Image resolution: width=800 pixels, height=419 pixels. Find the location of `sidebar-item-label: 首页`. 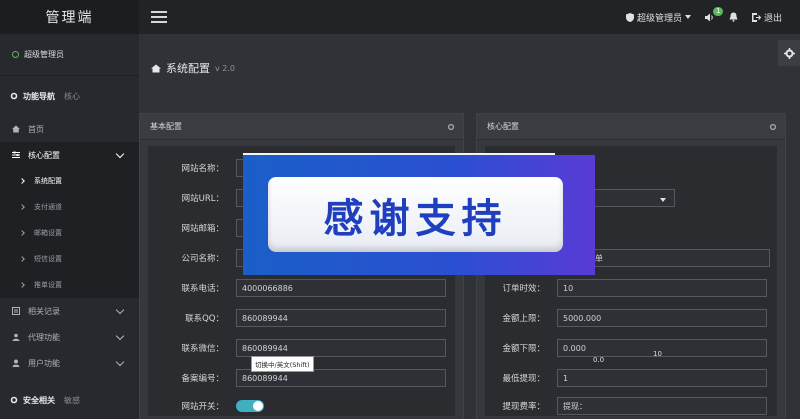

sidebar-item-label: 首页 is located at coordinates (36, 129).